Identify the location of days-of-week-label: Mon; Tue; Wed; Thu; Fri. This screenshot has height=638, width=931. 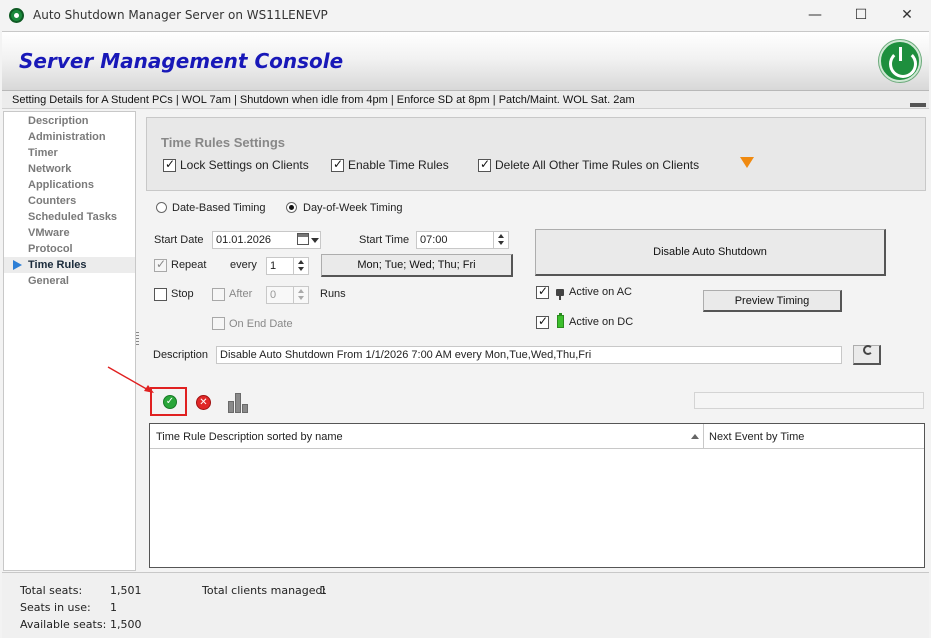
(416, 265).